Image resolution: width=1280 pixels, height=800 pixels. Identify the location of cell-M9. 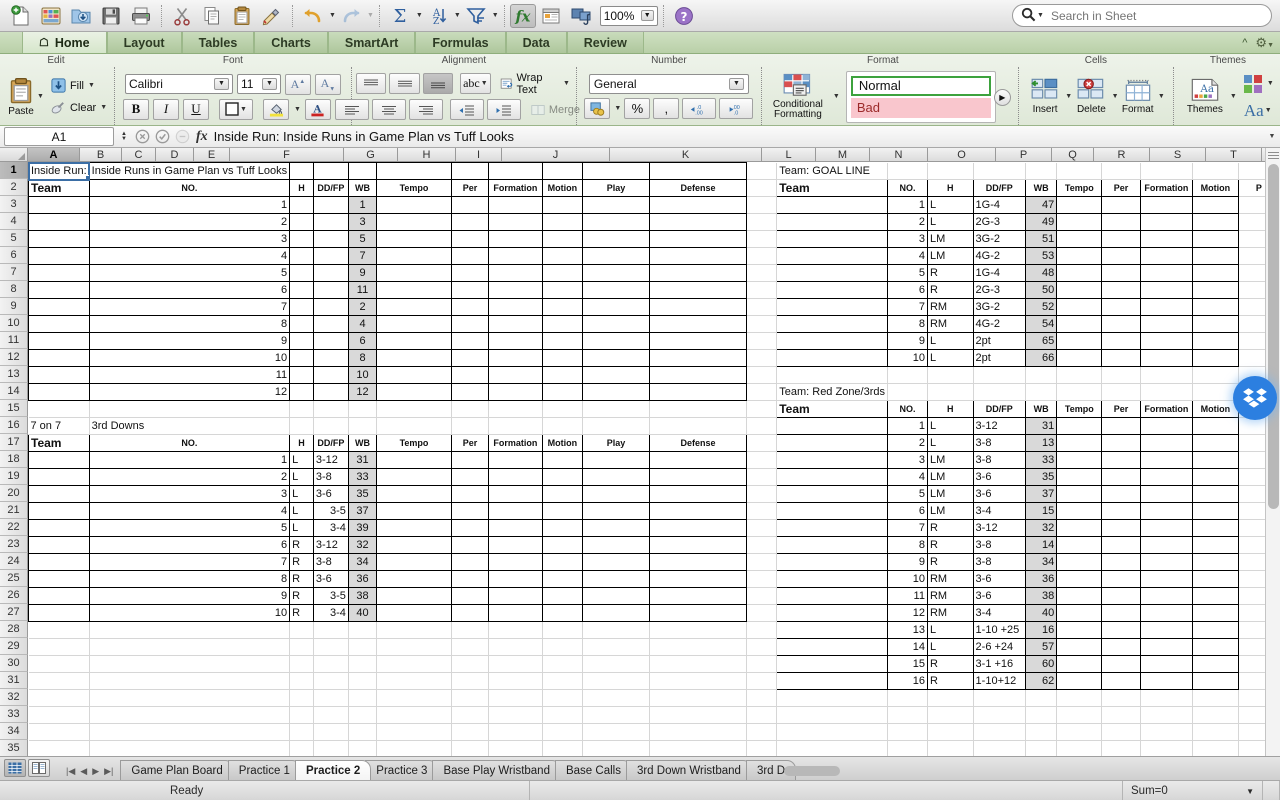
(832, 307).